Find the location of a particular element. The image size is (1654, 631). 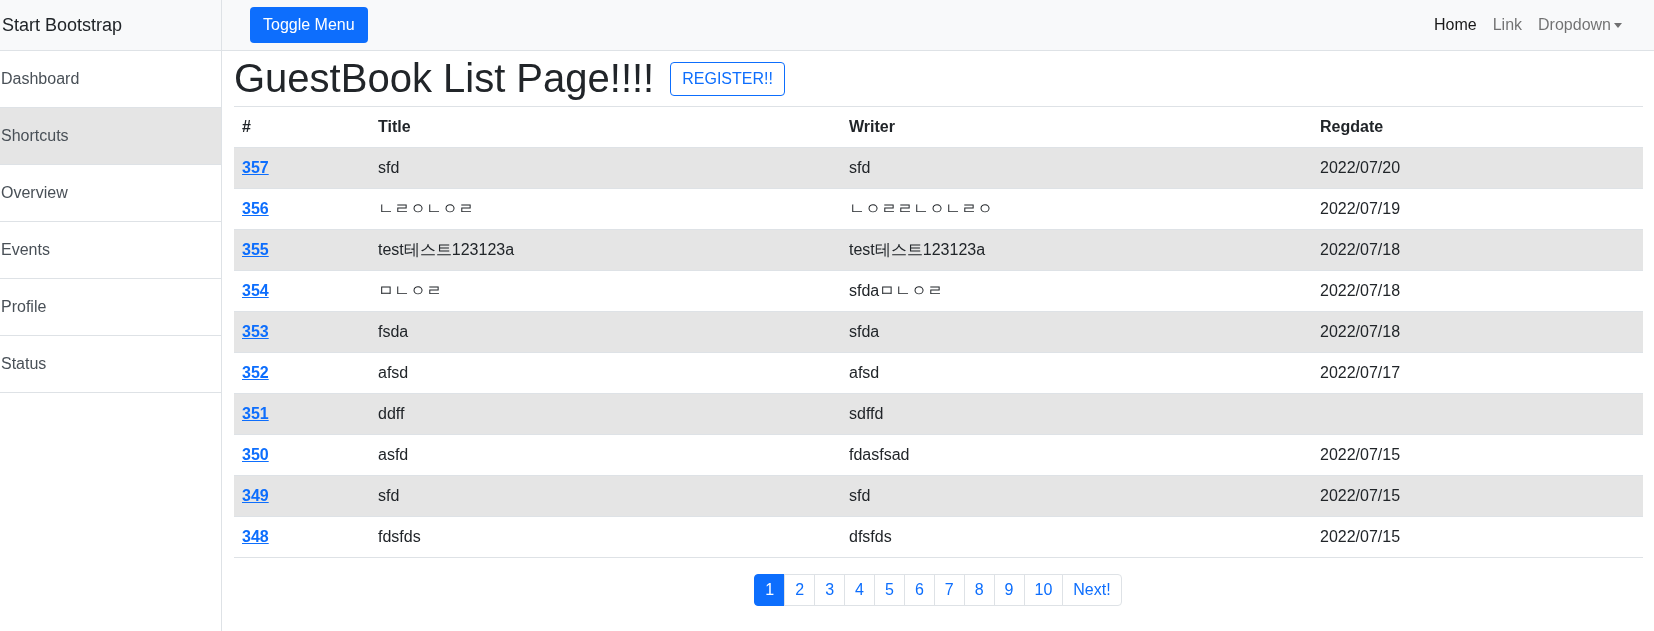

table-cell: 2022/07/19 is located at coordinates (1360, 208).